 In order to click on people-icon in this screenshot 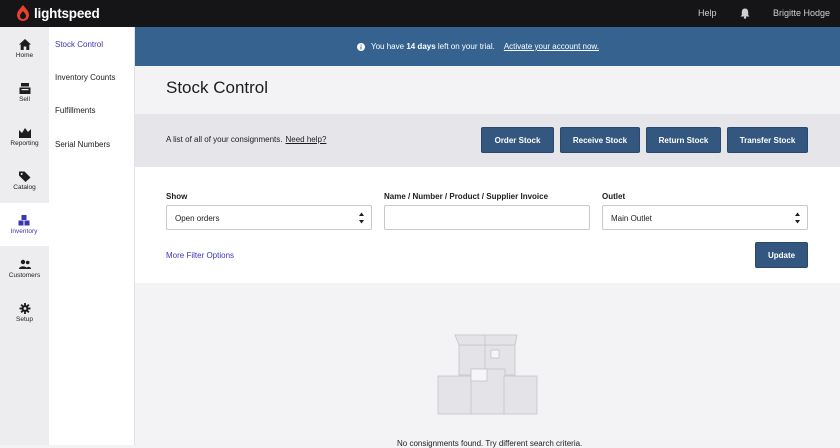, I will do `click(24, 264)`.